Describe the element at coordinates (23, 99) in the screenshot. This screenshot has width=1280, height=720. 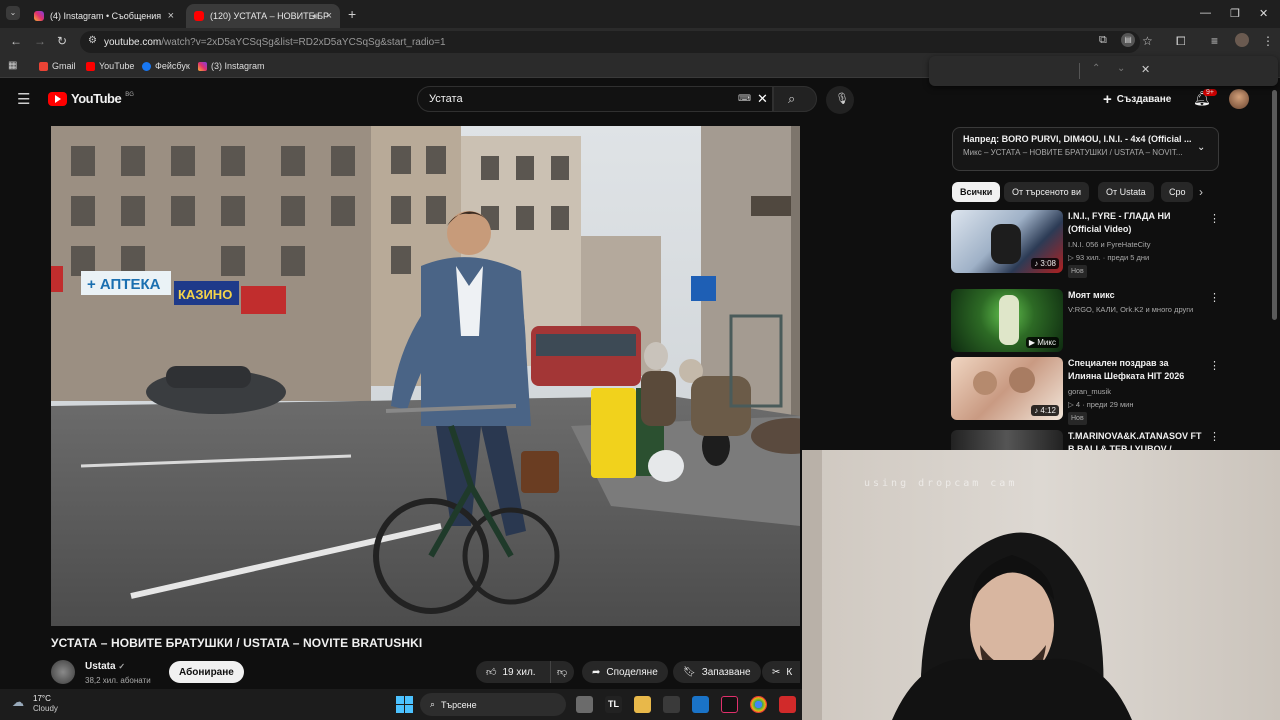
I see `hamburger-icon: ☰` at that location.